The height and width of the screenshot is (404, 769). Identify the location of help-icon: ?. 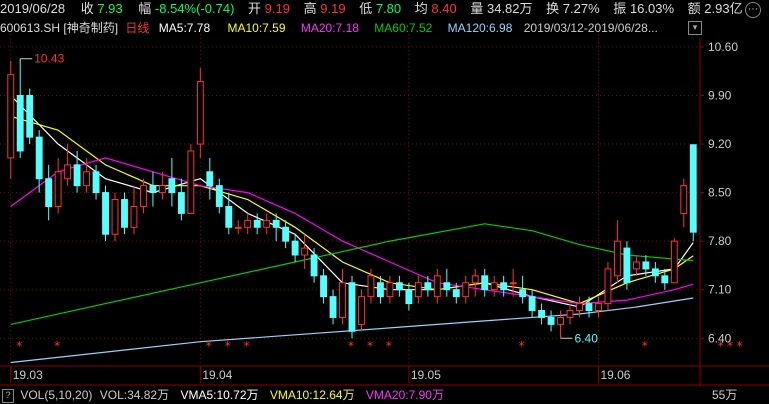
(8, 395).